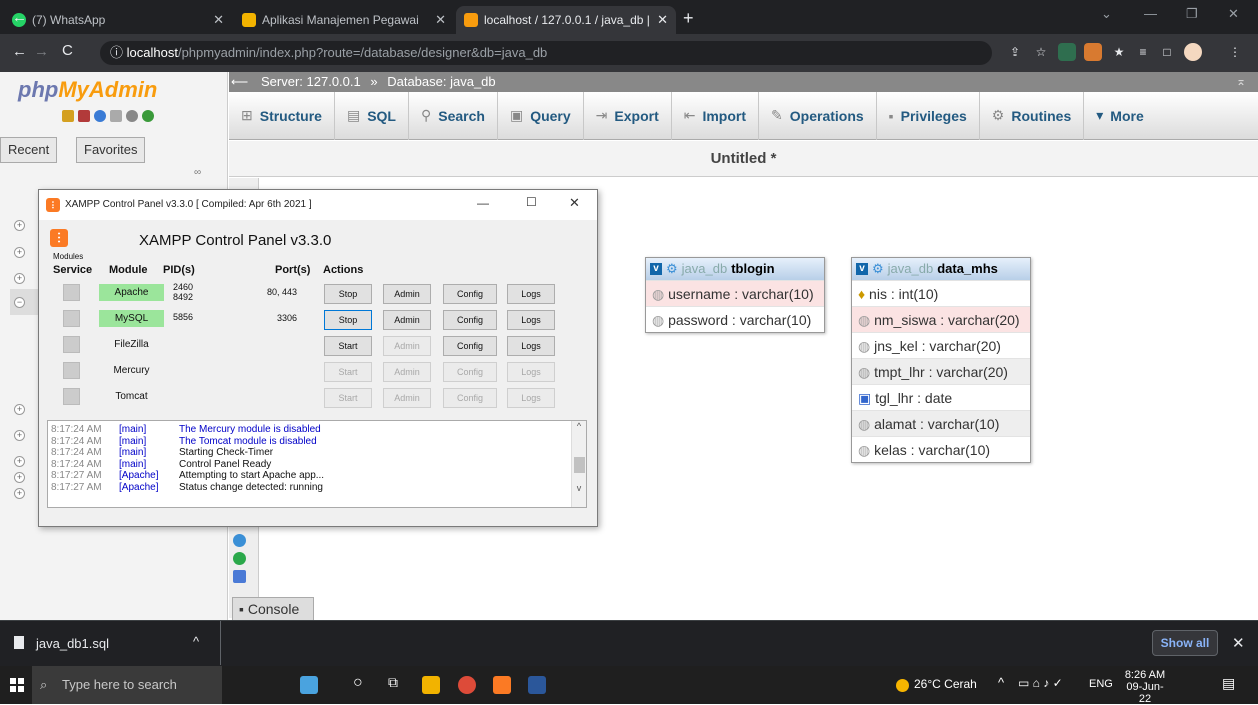  I want to click on column-nm-siswa: ◍ nm_siswa : varchar(20), so click(941, 319).